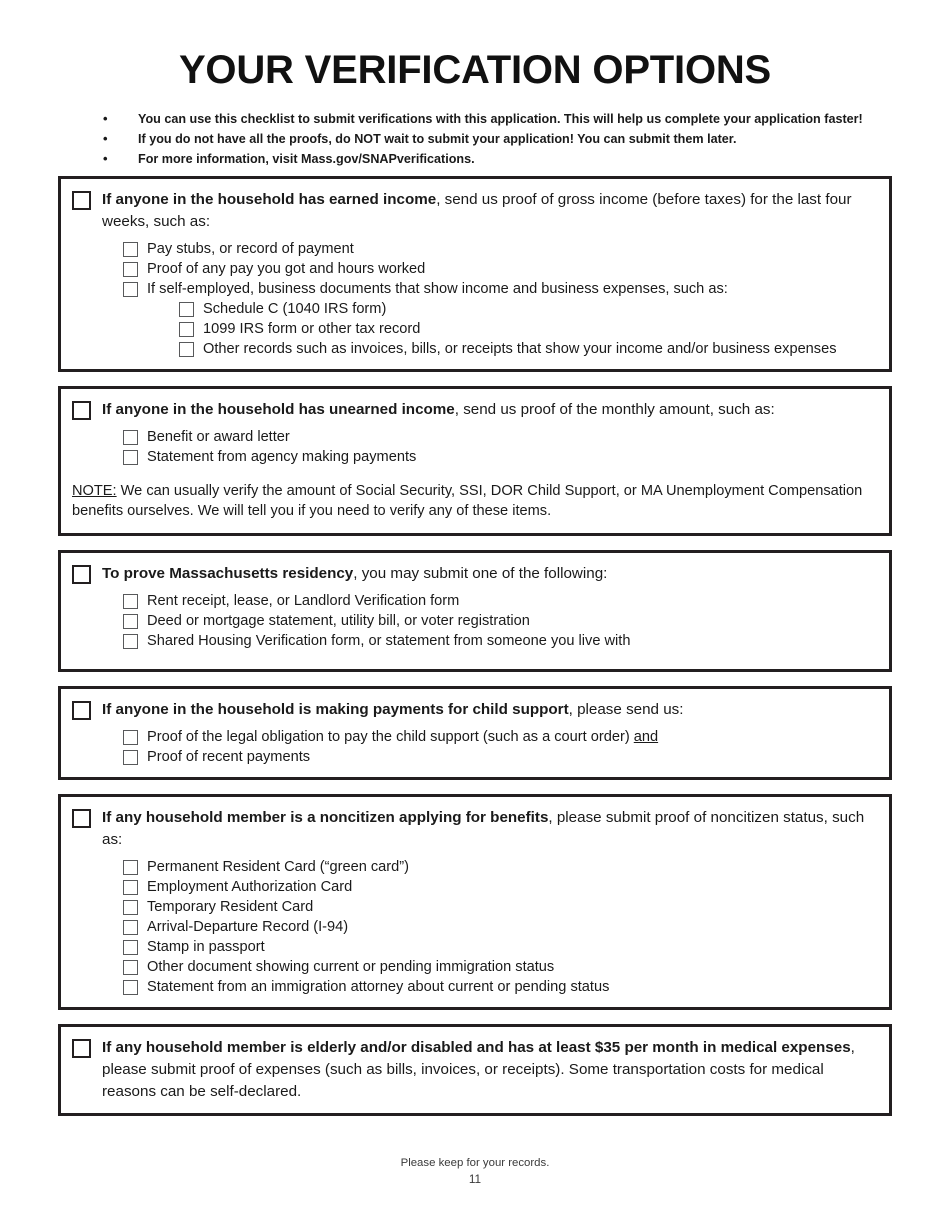  What do you see at coordinates (81, 200) in the screenshot?
I see `checkbox-earned-income` at bounding box center [81, 200].